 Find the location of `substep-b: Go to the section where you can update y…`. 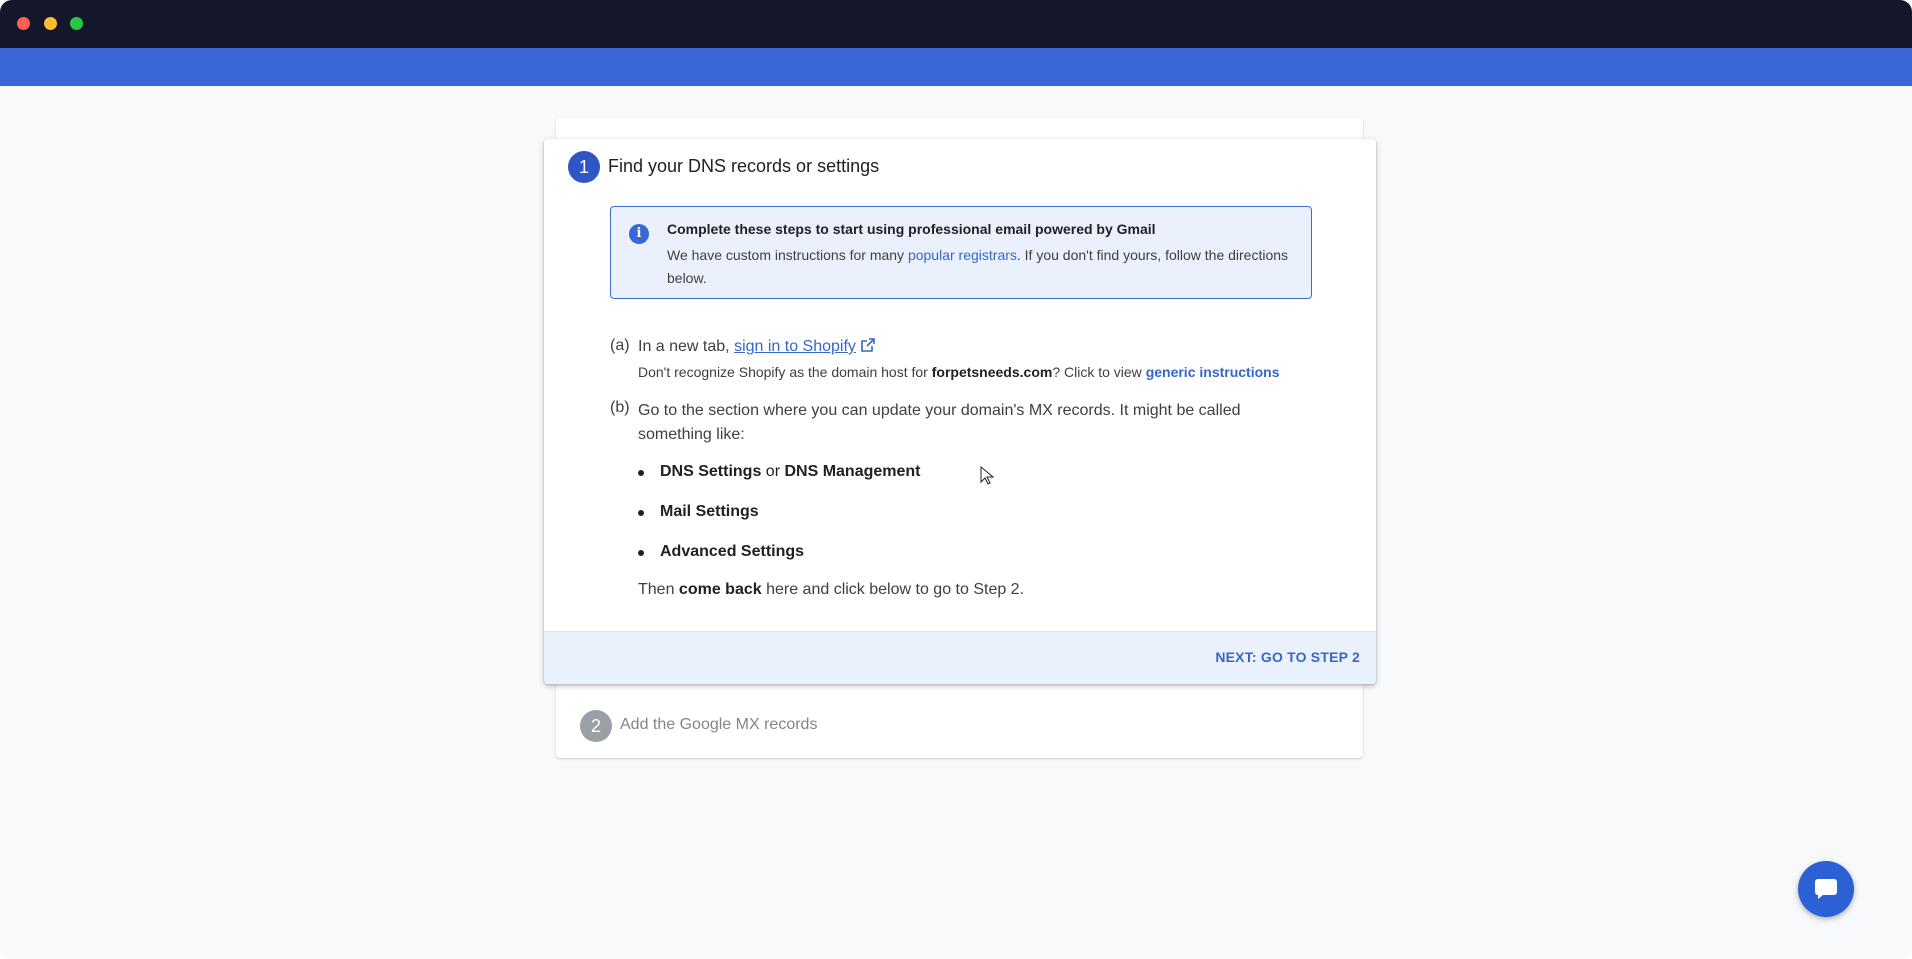

substep-b: Go to the section where you can update y… is located at coordinates (958, 423).